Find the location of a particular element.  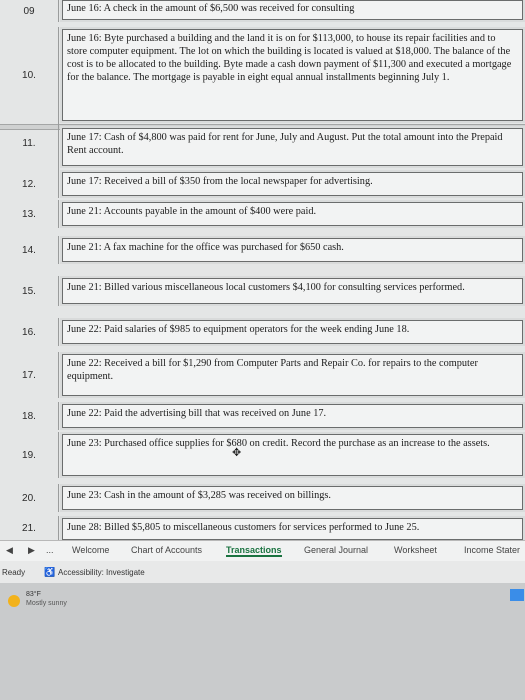

row-number: 11. is located at coordinates (29, 143).